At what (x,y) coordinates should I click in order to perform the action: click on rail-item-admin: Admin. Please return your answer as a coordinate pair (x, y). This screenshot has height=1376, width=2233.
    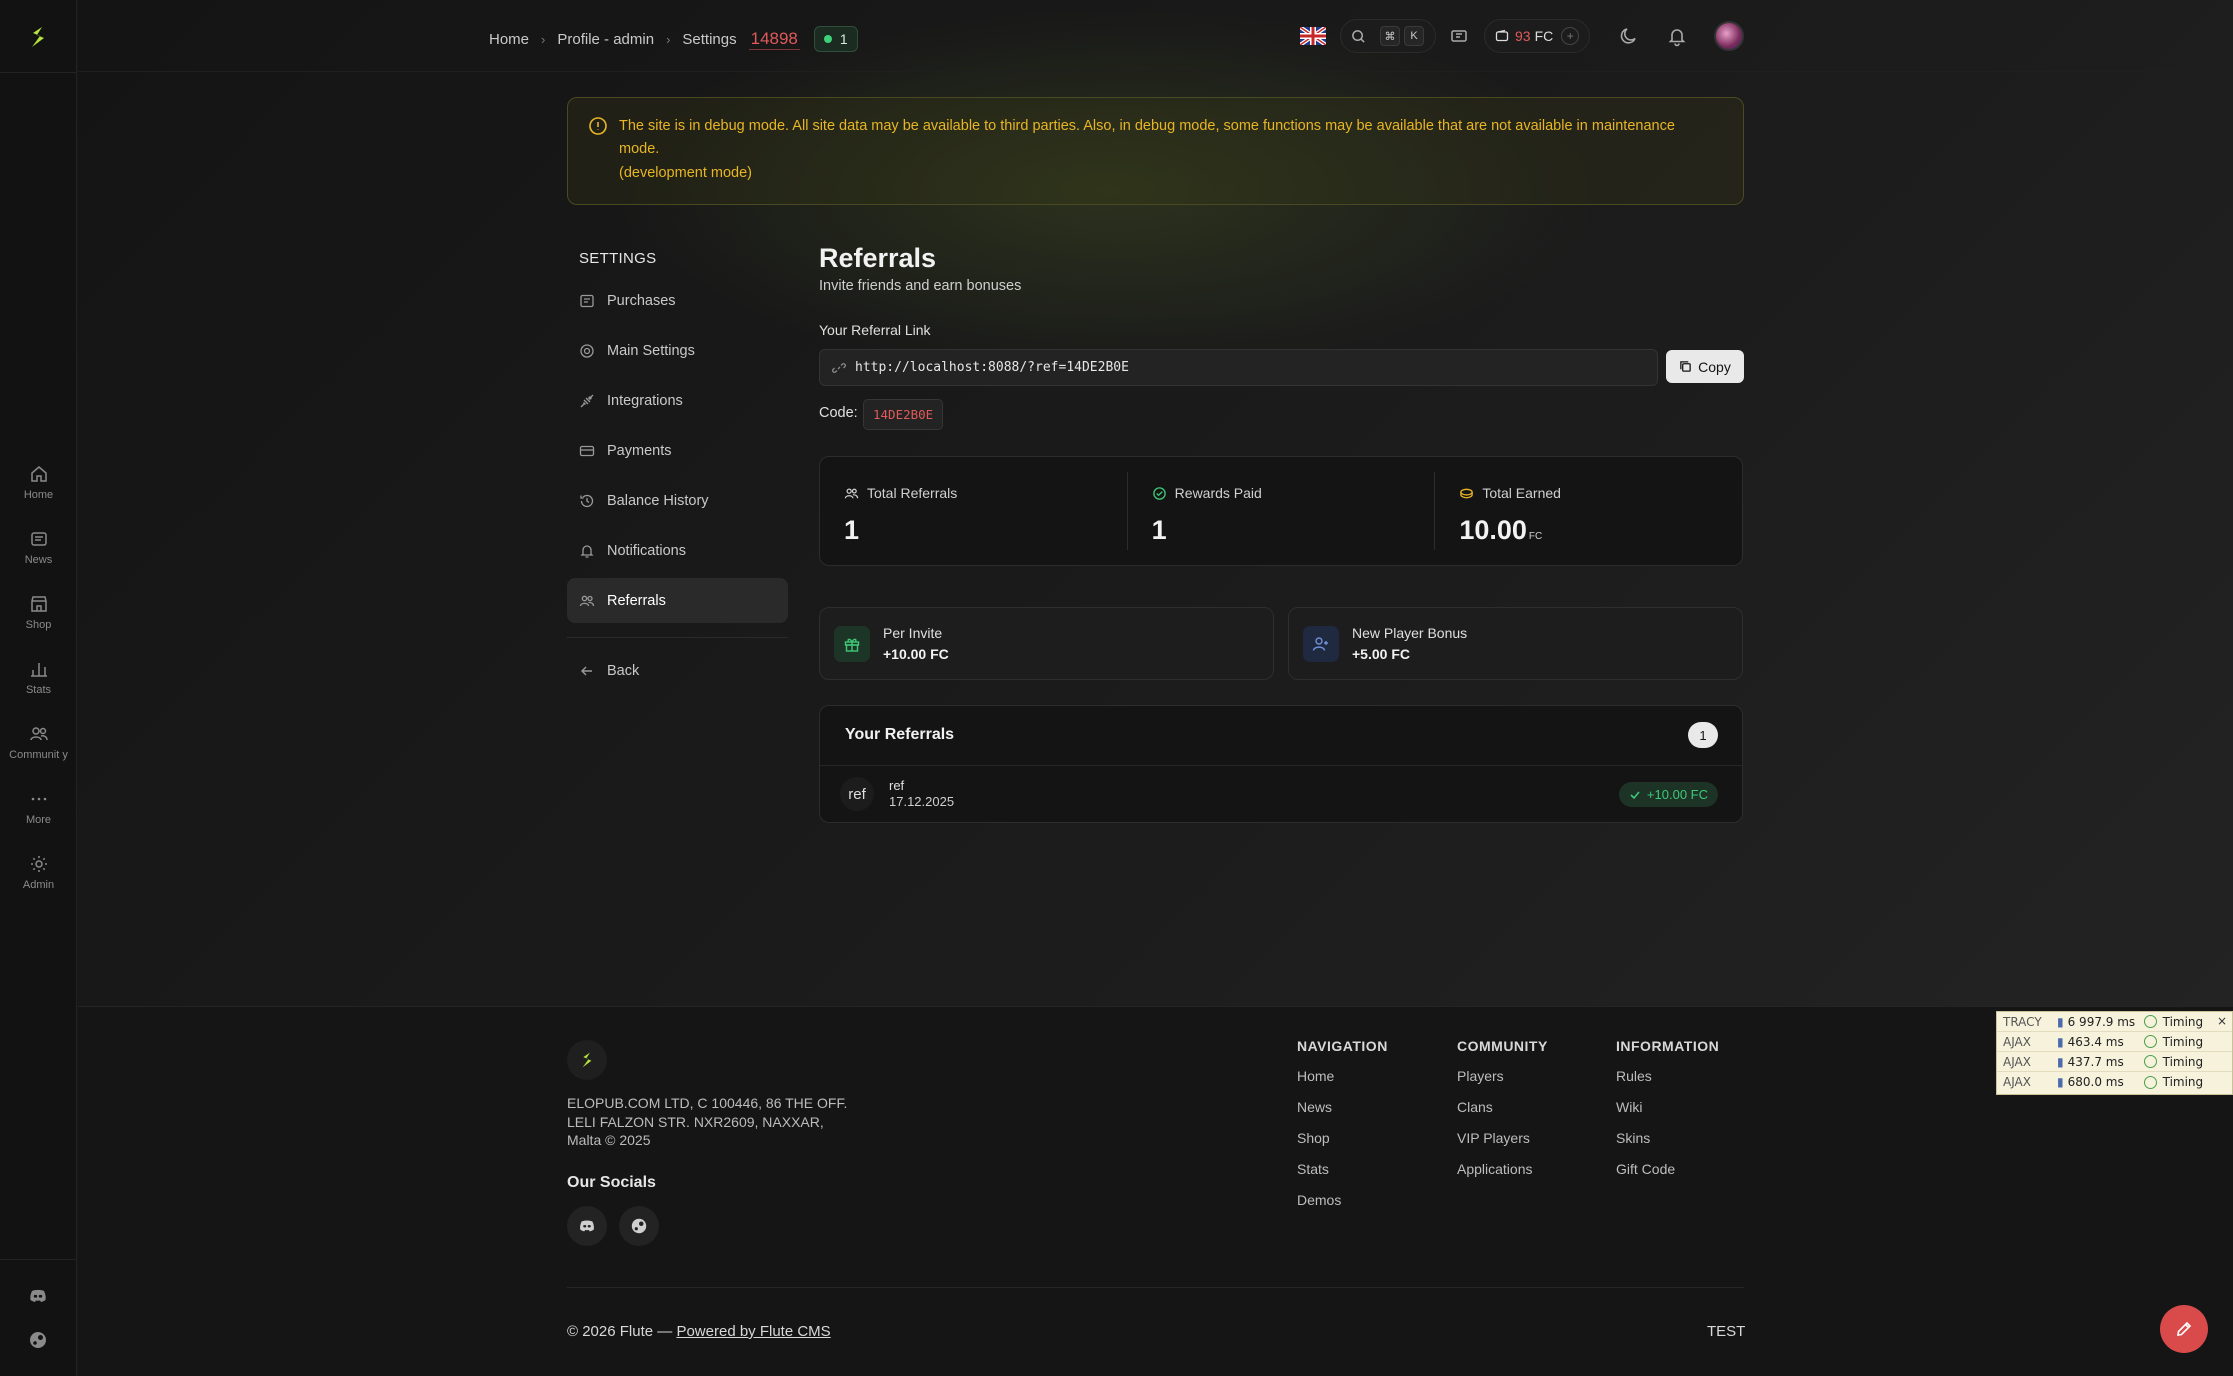
    Looking at the image, I should click on (38, 872).